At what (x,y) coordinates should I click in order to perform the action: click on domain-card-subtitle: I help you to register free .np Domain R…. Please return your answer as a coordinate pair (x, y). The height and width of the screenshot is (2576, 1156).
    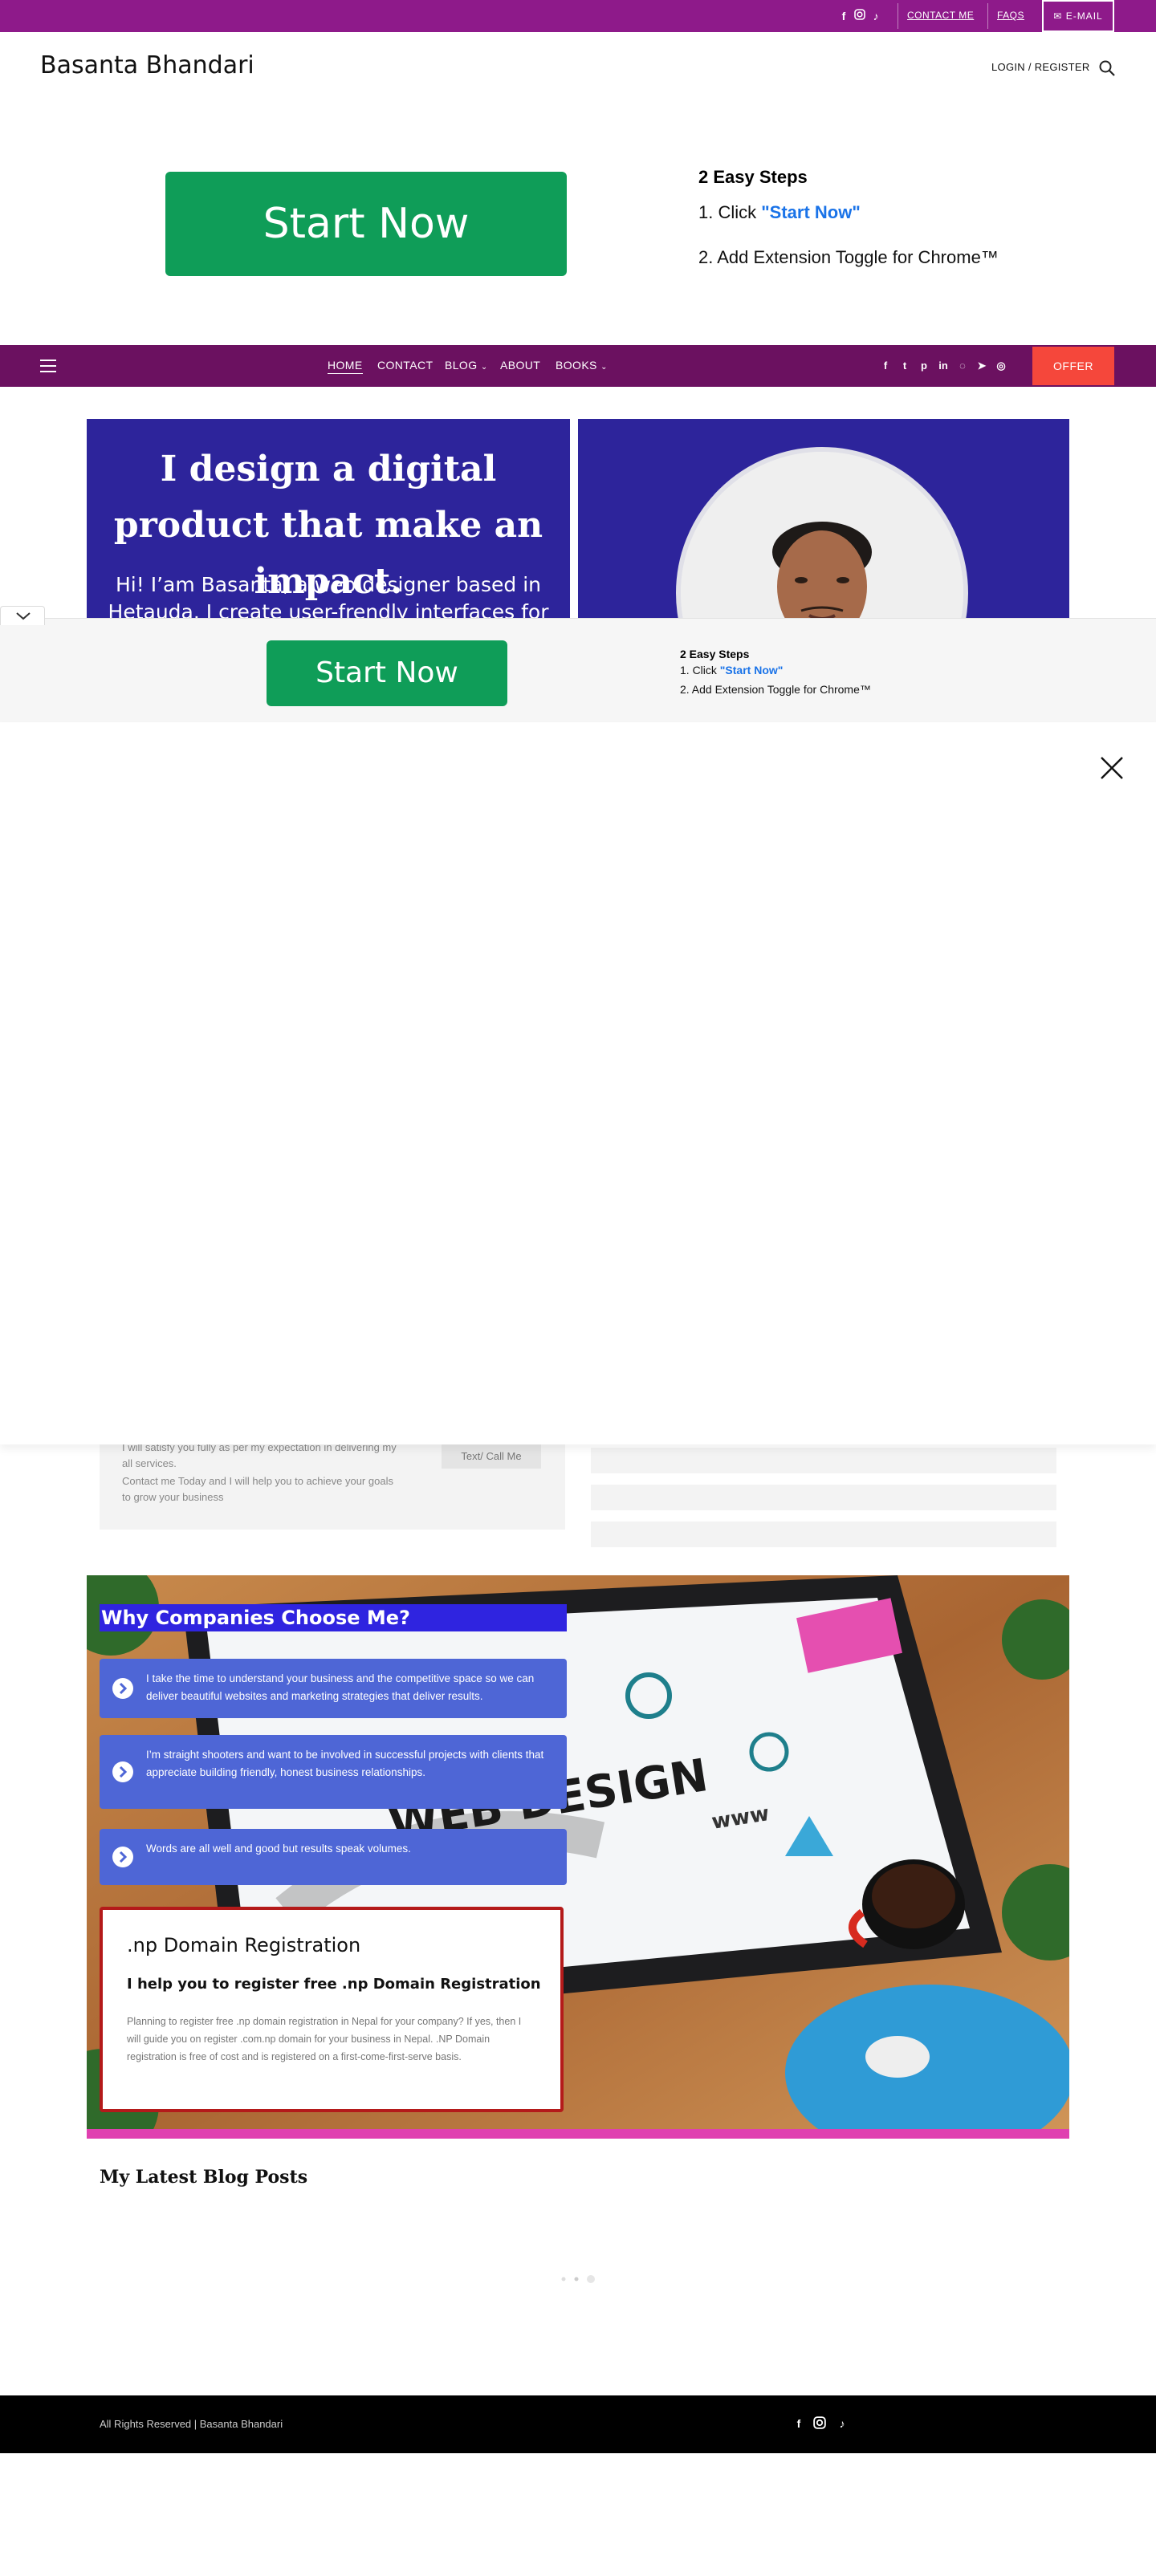
    Looking at the image, I should click on (334, 1984).